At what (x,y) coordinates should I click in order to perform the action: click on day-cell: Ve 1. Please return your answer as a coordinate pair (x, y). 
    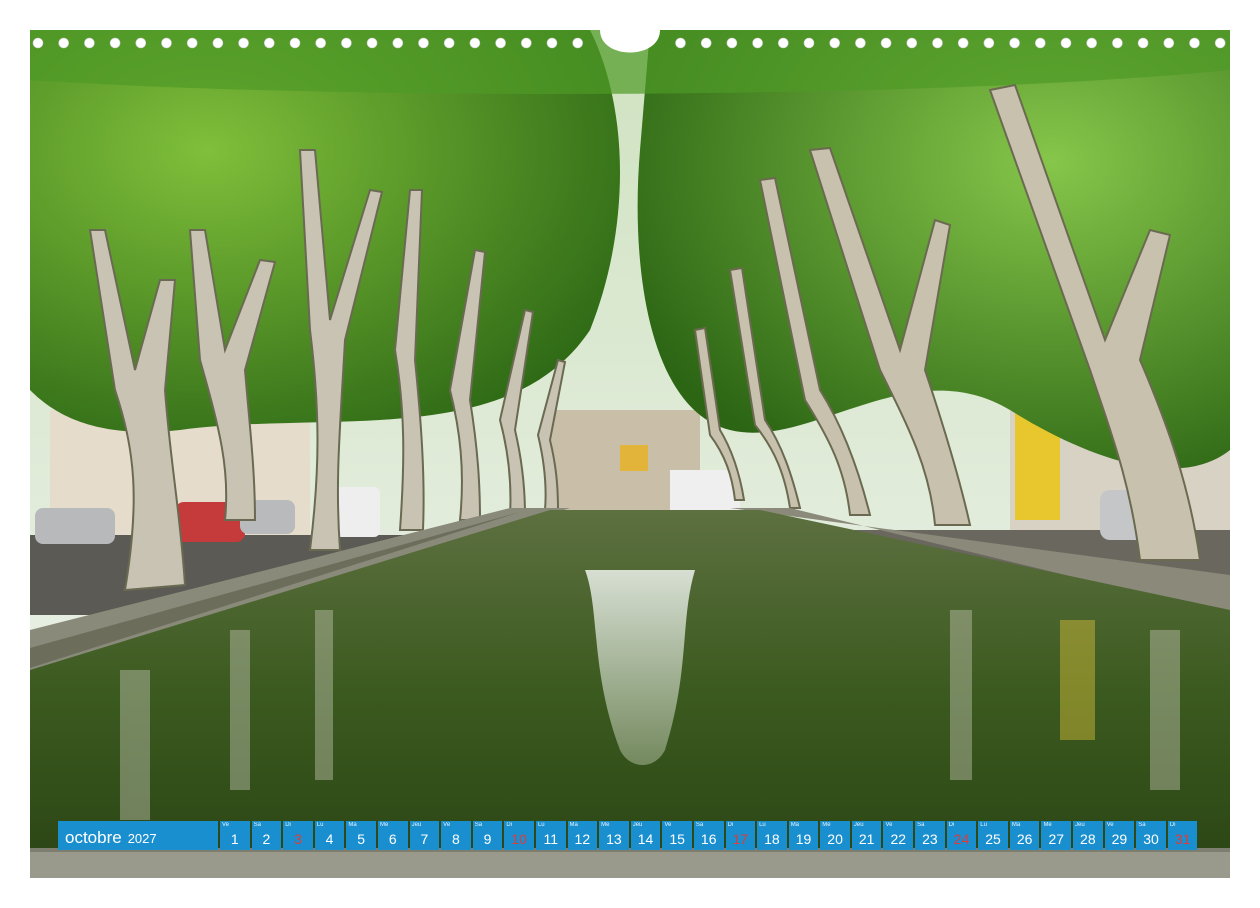
    Looking at the image, I should click on (235, 835).